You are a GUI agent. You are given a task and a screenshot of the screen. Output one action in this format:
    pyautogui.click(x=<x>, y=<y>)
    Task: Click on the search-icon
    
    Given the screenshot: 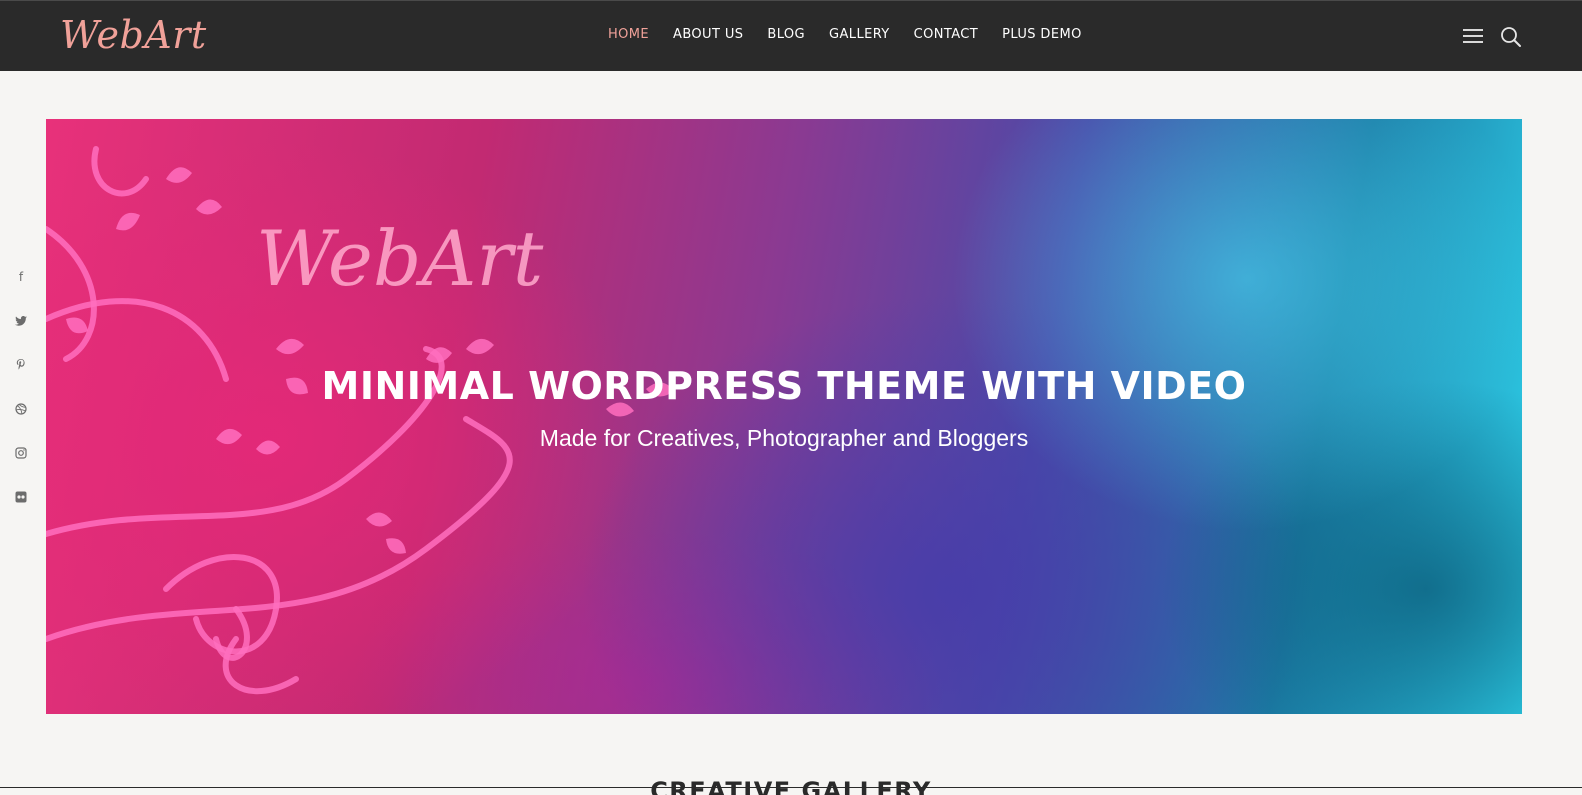 What is the action you would take?
    pyautogui.click(x=1511, y=37)
    